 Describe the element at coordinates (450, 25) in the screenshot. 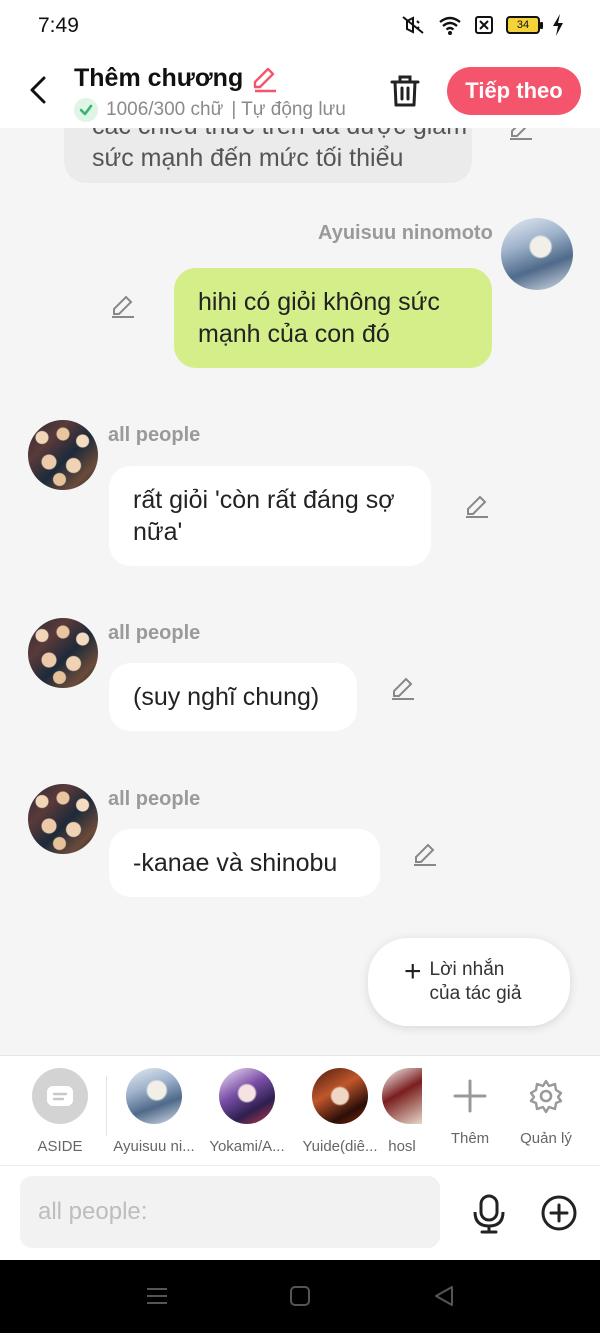

I see `wifi-icon` at that location.